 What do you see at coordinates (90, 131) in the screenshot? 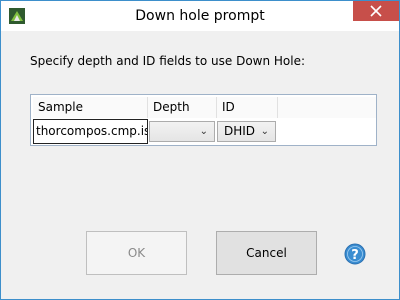
I see `sample-cell: thorcompos.cmp.isis` at bounding box center [90, 131].